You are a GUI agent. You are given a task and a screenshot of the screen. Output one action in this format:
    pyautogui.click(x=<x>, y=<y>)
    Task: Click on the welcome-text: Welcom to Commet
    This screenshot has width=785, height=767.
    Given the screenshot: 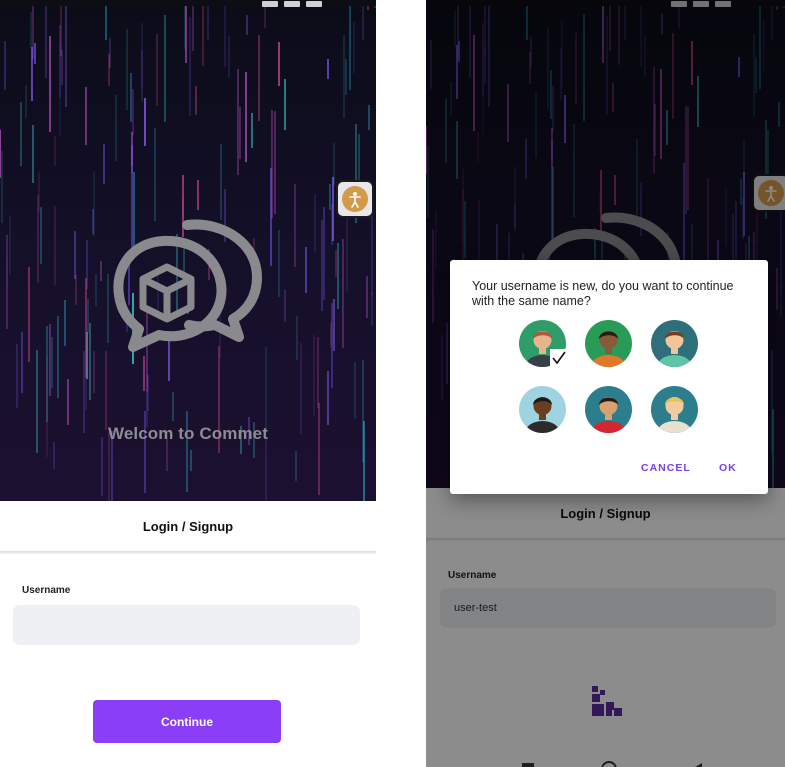 What is the action you would take?
    pyautogui.click(x=188, y=433)
    